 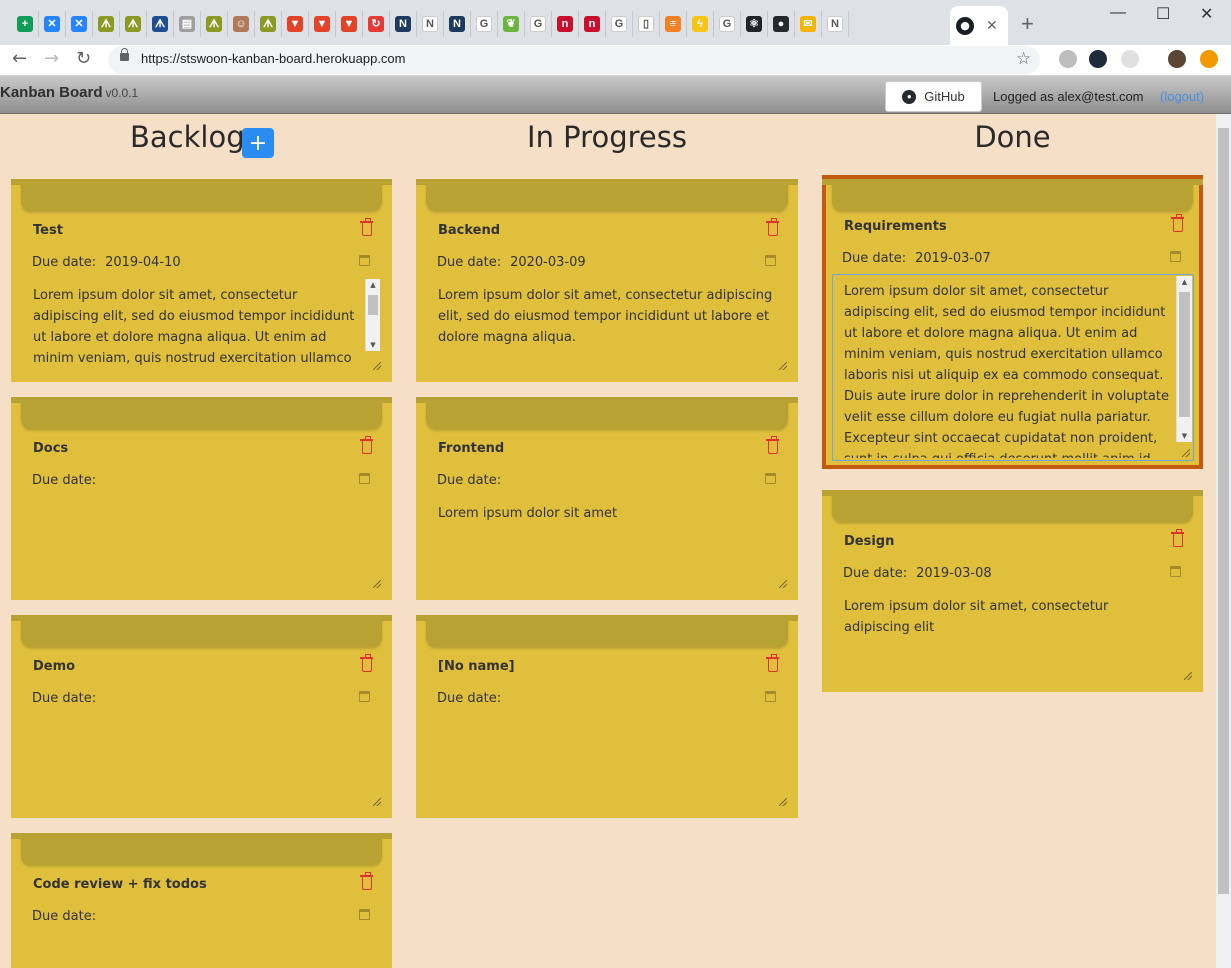 I want to click on due-date: Due date: 2019-04-10, so click(x=106, y=262).